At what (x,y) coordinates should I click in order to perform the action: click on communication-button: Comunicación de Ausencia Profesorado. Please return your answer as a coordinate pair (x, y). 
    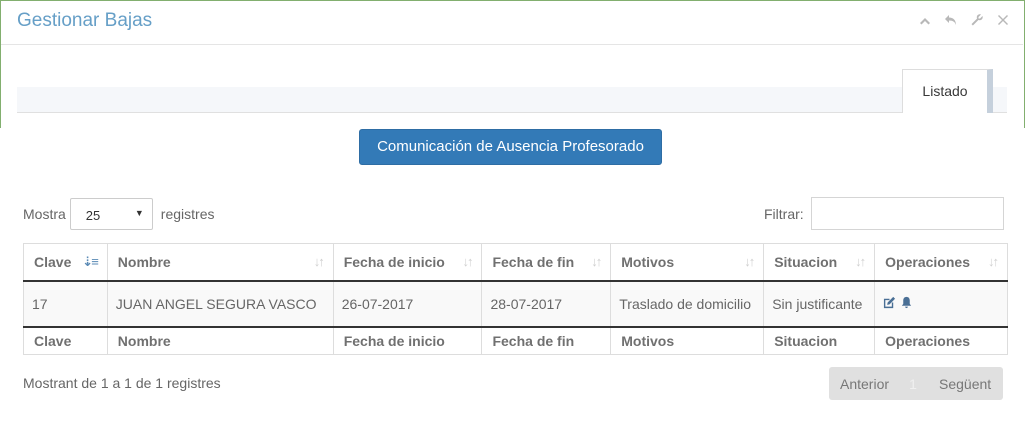
    Looking at the image, I should click on (510, 147).